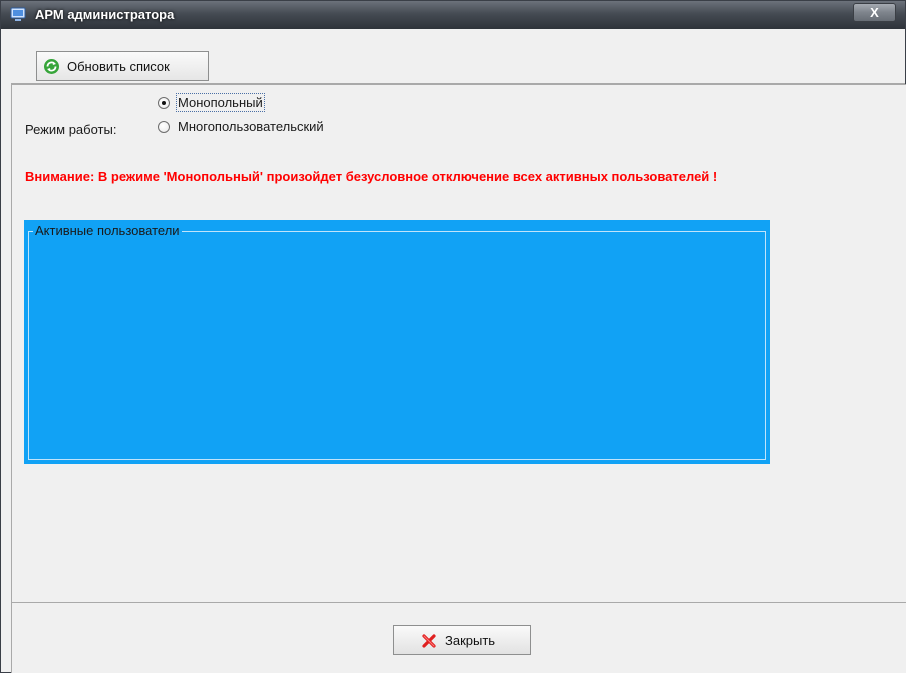 The height and width of the screenshot is (673, 906). I want to click on refresh-list-label: Обновить список, so click(118, 66).